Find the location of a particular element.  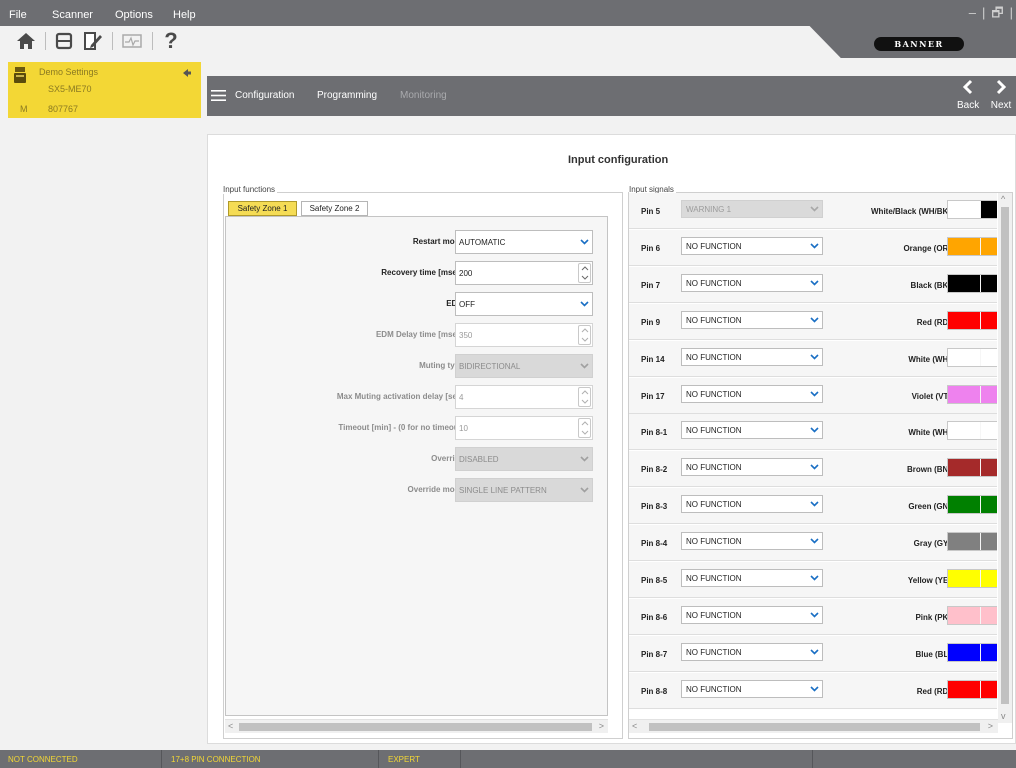

signals-vertical-scrollbar: ^ v is located at coordinates (1005, 458).